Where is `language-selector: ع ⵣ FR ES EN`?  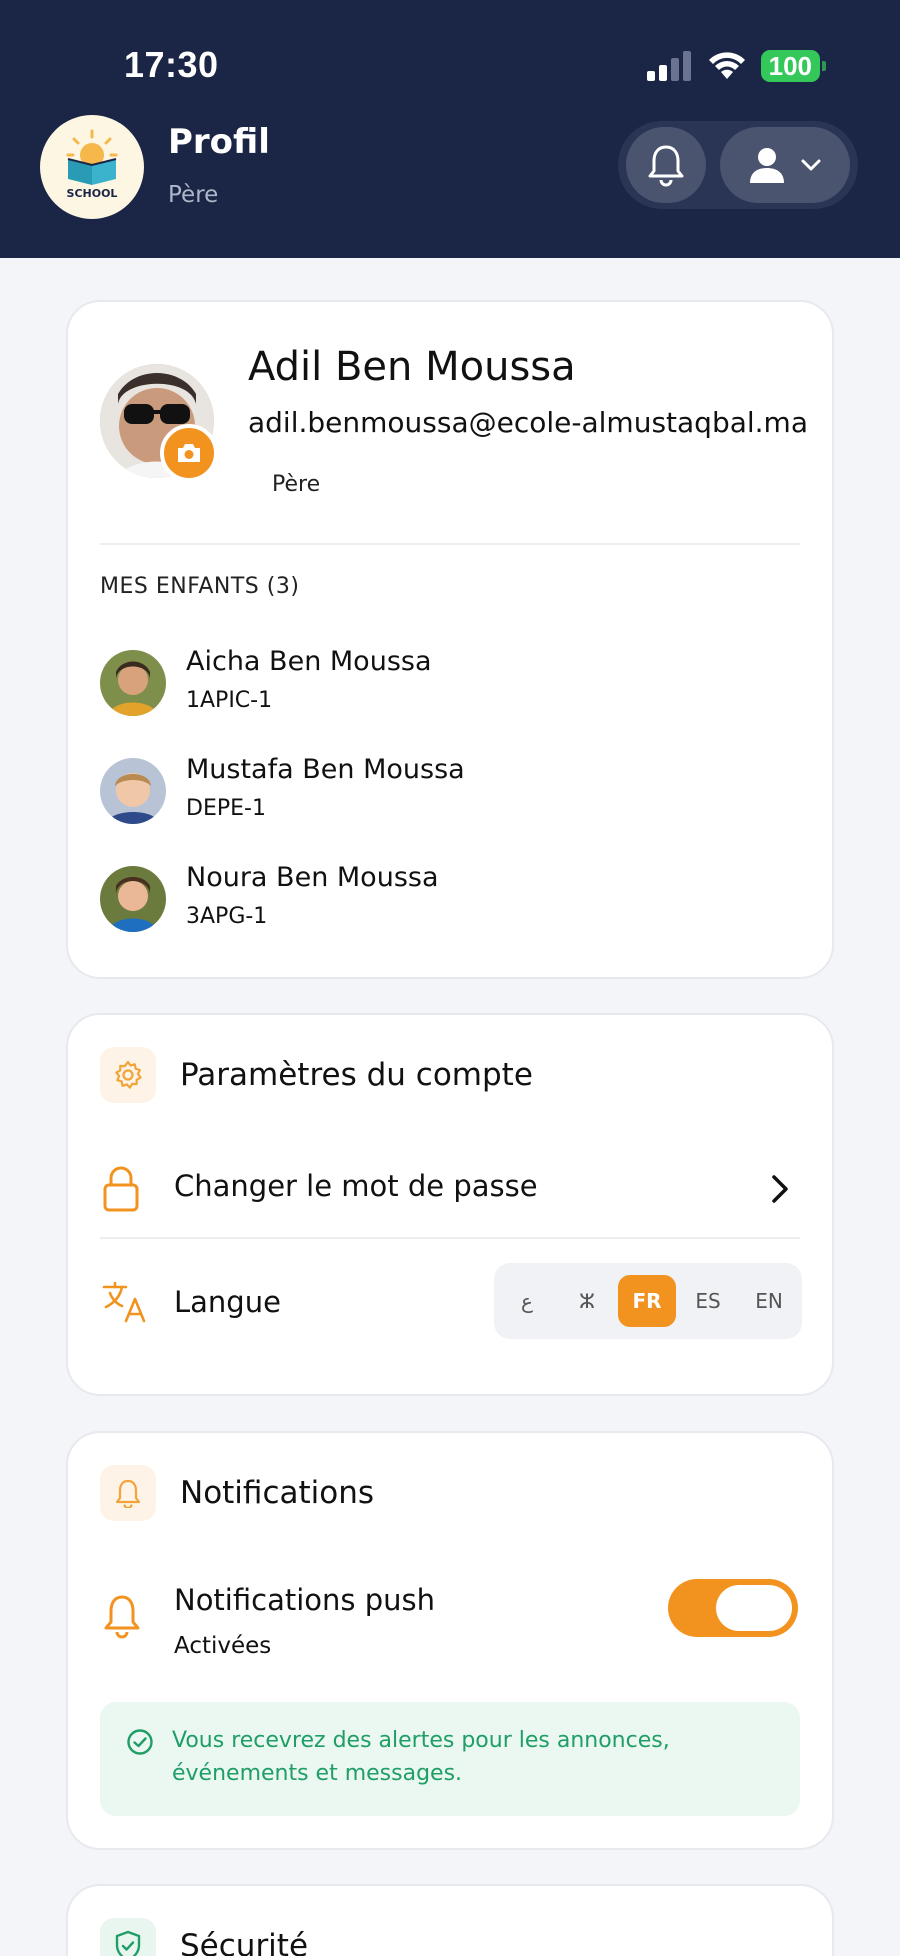
language-selector: ع ⵣ FR ES EN is located at coordinates (648, 1301).